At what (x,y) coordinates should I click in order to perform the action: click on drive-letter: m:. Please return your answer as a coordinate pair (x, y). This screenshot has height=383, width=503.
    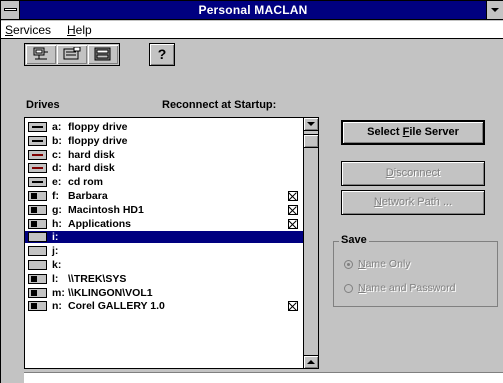
    Looking at the image, I should click on (58, 292).